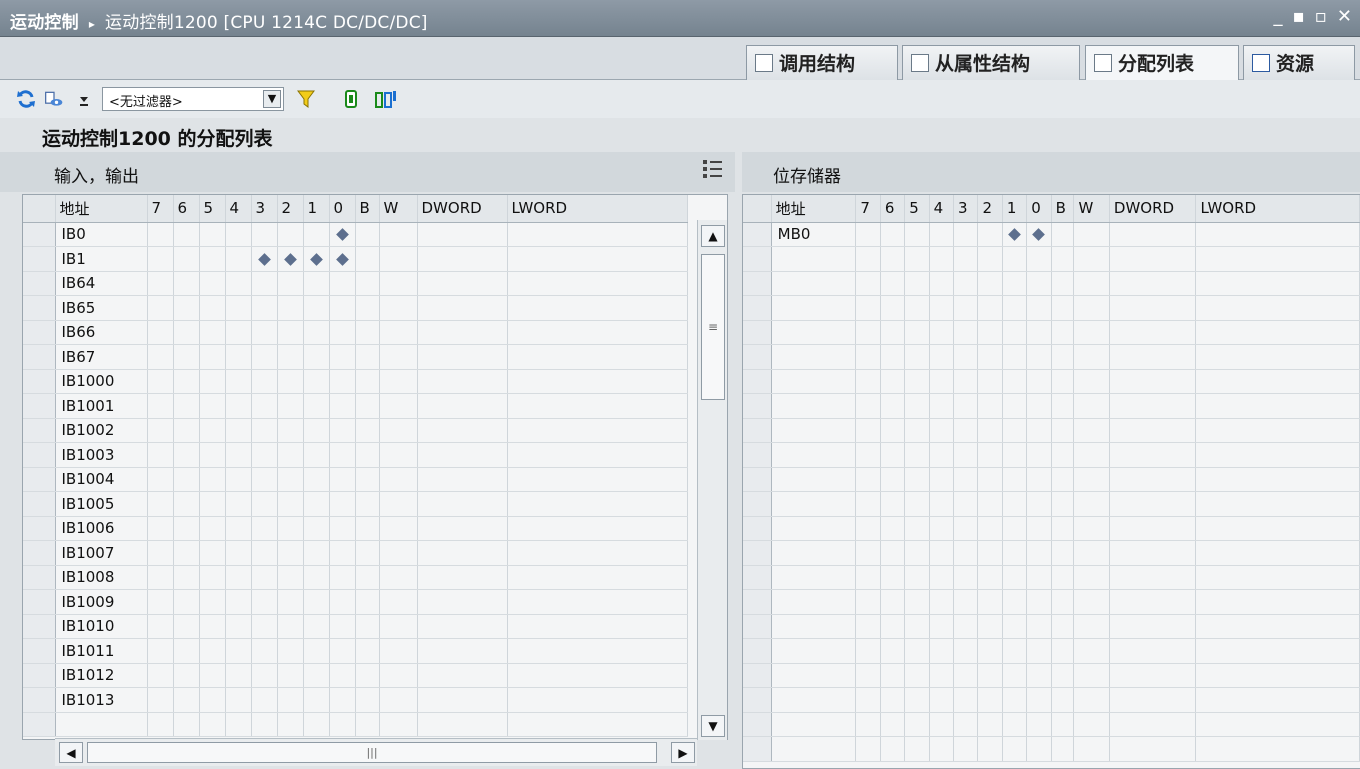 The image size is (1360, 769). Describe the element at coordinates (355, 455) in the screenshot. I see `io-table-row: IB1003` at that location.